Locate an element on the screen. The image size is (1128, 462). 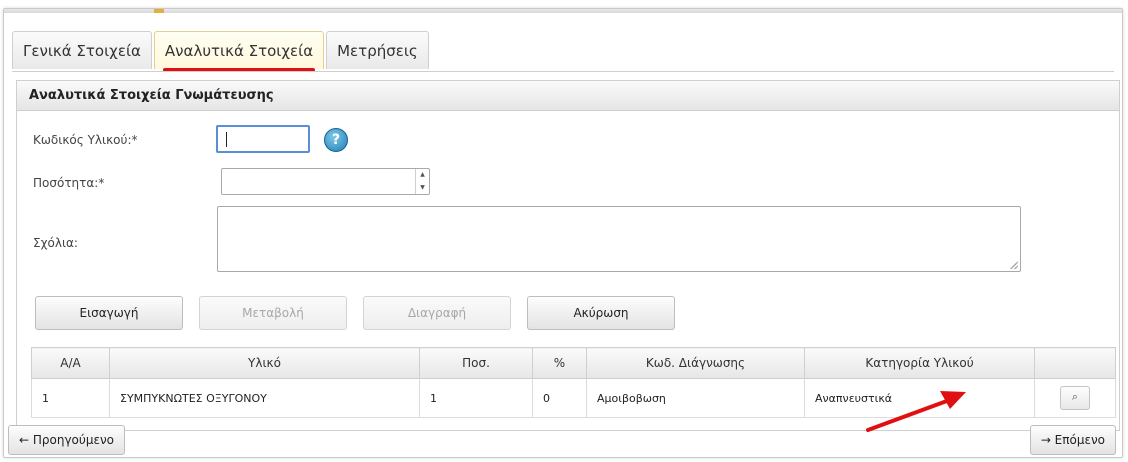
cell-actions: ⌕ is located at coordinates (1075, 398).